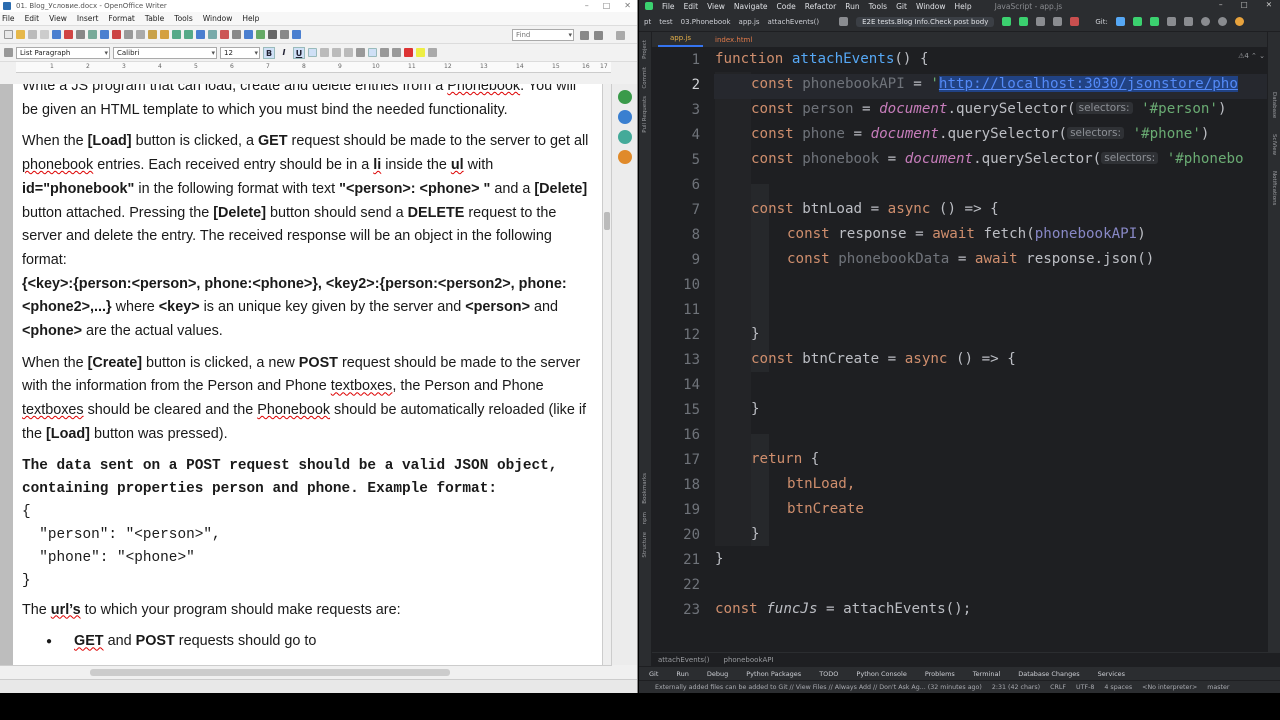 This screenshot has height=720, width=1280. I want to click on status-line-separator: CRLF, so click(1058, 687).